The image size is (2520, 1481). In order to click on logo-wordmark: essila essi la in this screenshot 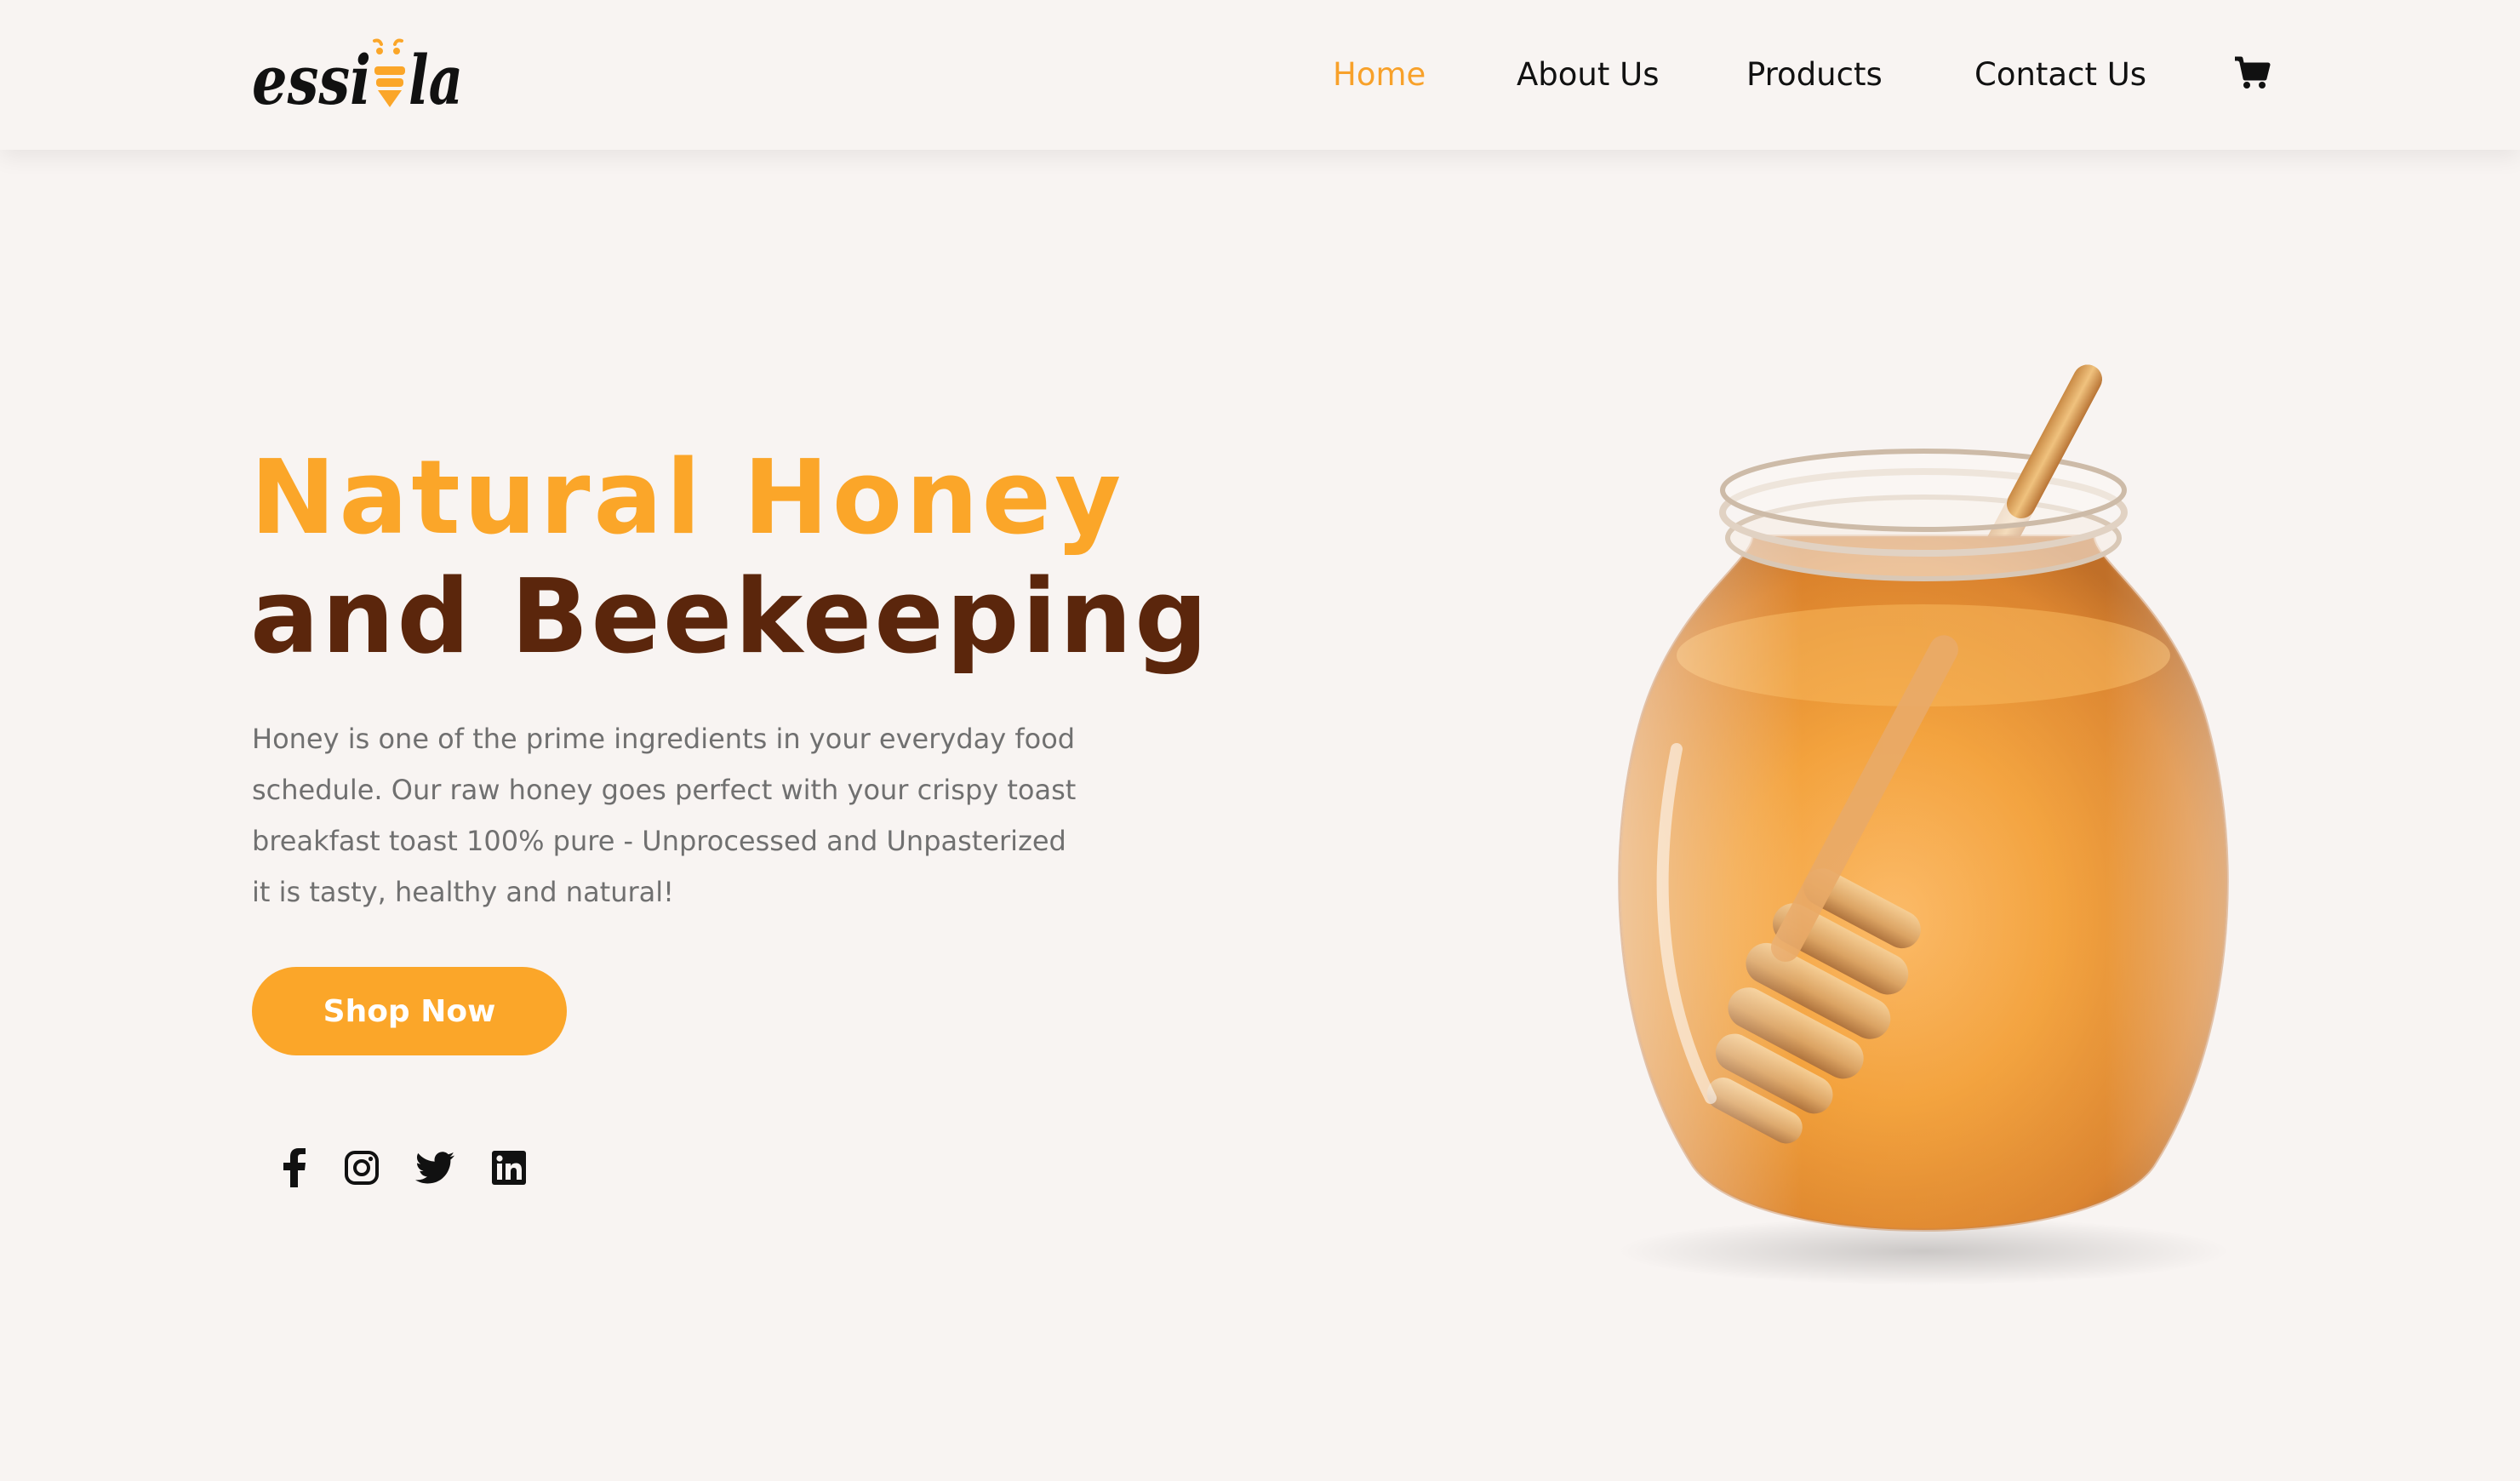, I will do `click(357, 79)`.